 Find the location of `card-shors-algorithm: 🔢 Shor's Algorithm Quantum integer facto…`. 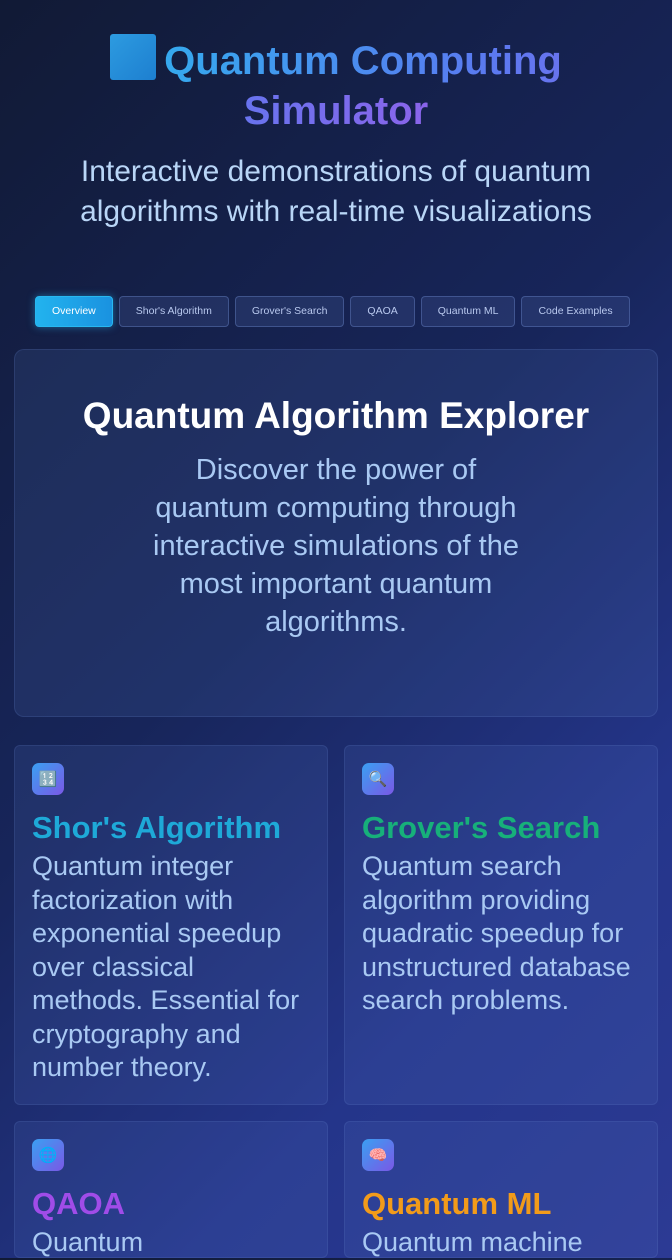

card-shors-algorithm: 🔢 Shor's Algorithm Quantum integer facto… is located at coordinates (171, 925).